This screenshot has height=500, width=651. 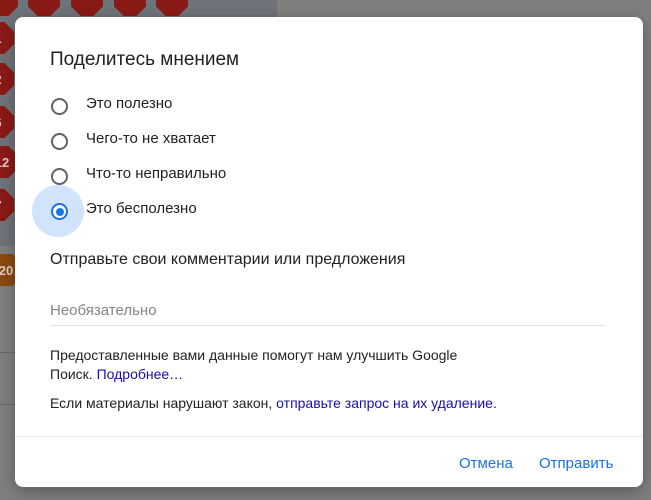 What do you see at coordinates (161, 403) in the screenshot?
I see `legal-message: Если материалы нарушают закон,` at bounding box center [161, 403].